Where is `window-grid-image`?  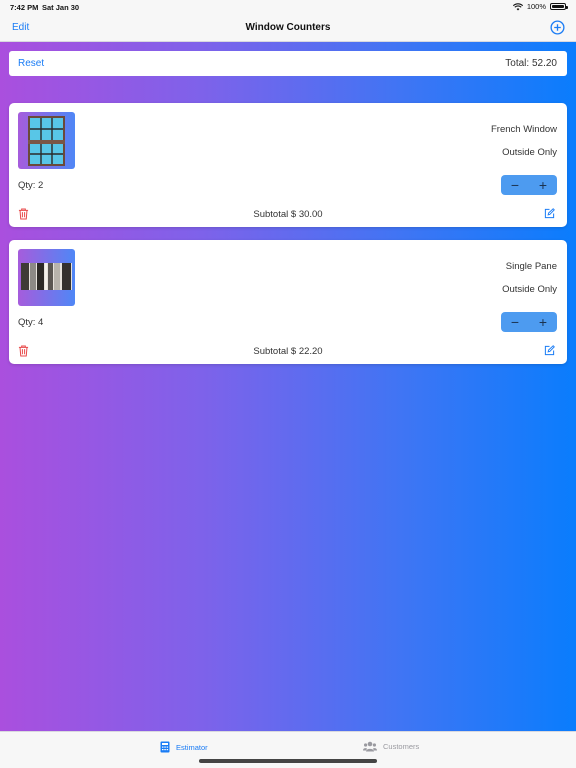 window-grid-image is located at coordinates (46, 140).